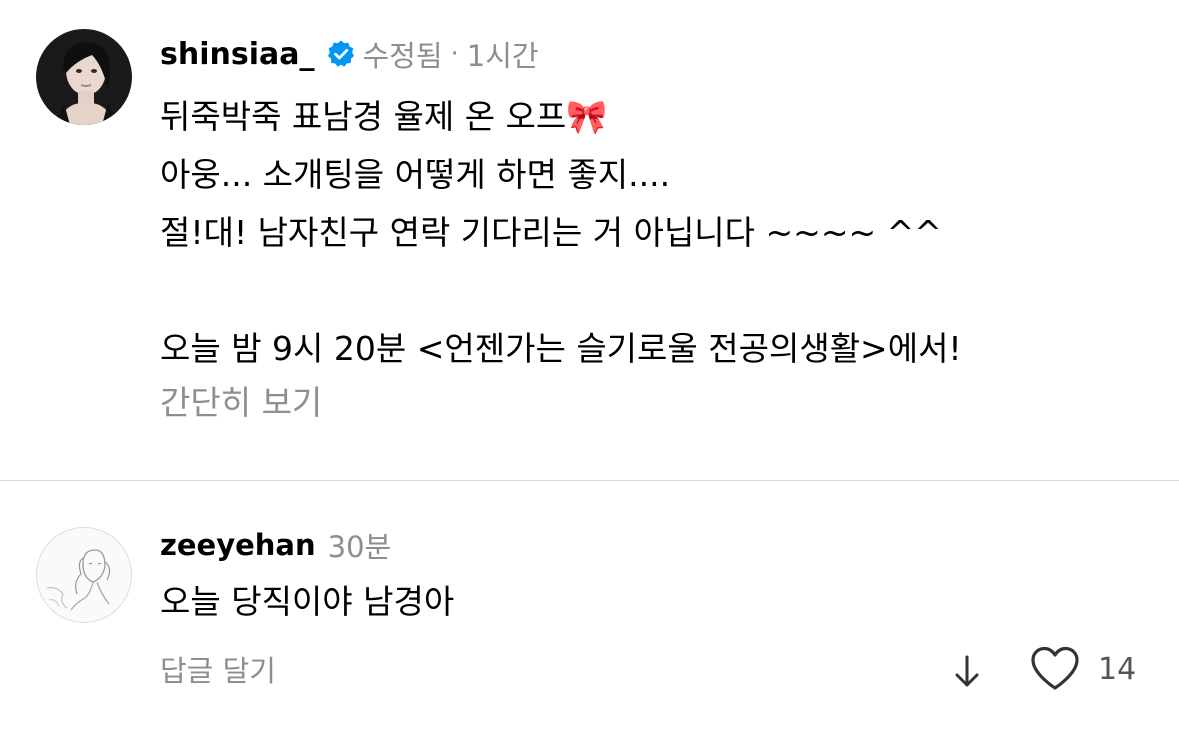 Image resolution: width=1179 pixels, height=733 pixels. What do you see at coordinates (561, 348) in the screenshot?
I see `caption-line: 오늘 밤 9시 20분 <언젠가는 슬기로울 전공의생활>에서!` at bounding box center [561, 348].